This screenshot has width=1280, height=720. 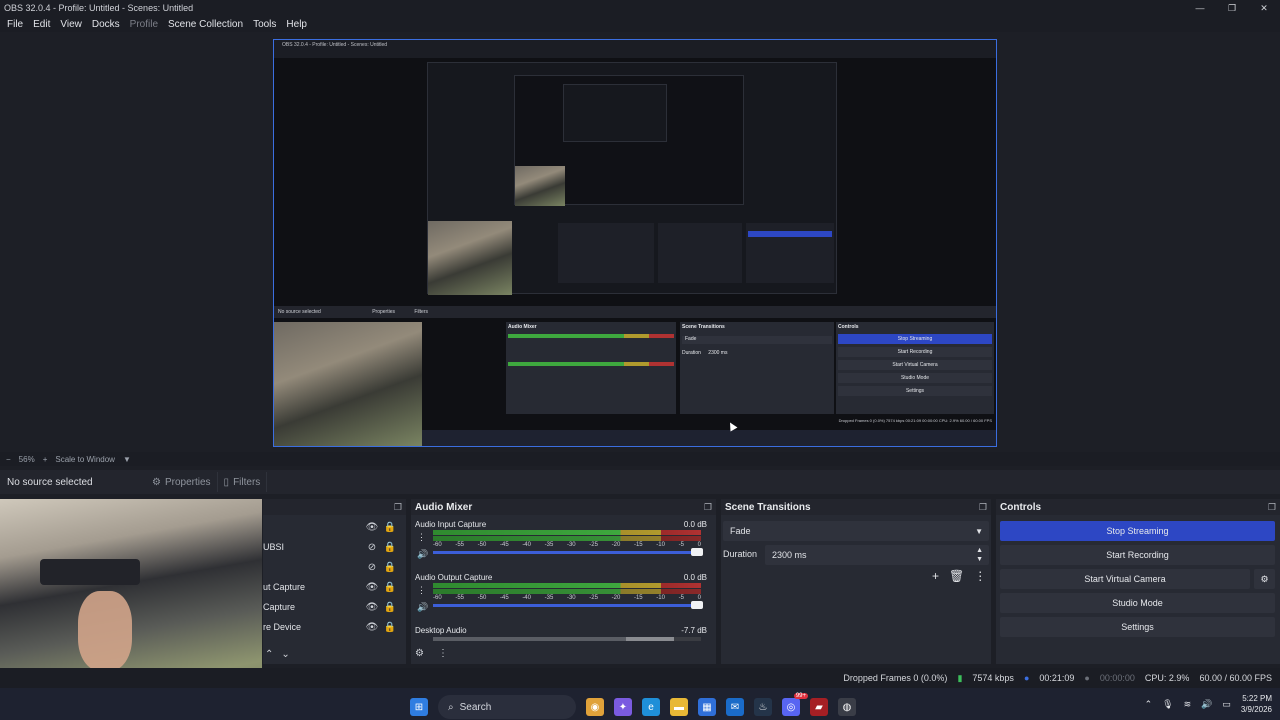 What do you see at coordinates (1087, 678) in the screenshot?
I see `record-icon: ●` at bounding box center [1087, 678].